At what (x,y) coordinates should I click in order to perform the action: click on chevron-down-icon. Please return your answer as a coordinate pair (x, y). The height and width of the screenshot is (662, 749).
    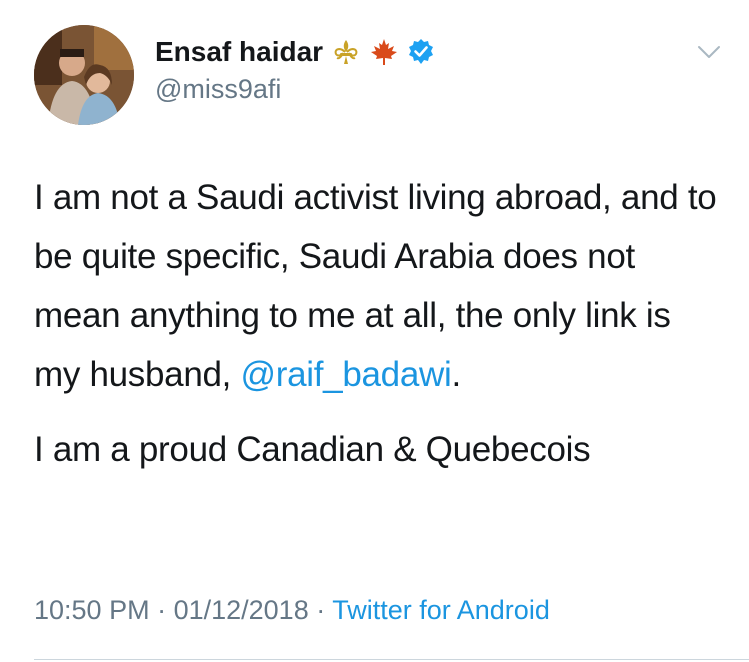
    Looking at the image, I should click on (709, 52).